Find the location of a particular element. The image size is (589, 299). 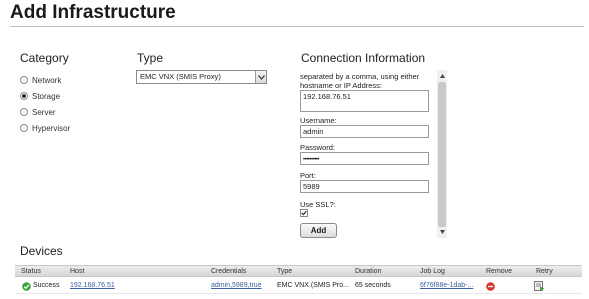

username-label: Username: is located at coordinates (318, 120).